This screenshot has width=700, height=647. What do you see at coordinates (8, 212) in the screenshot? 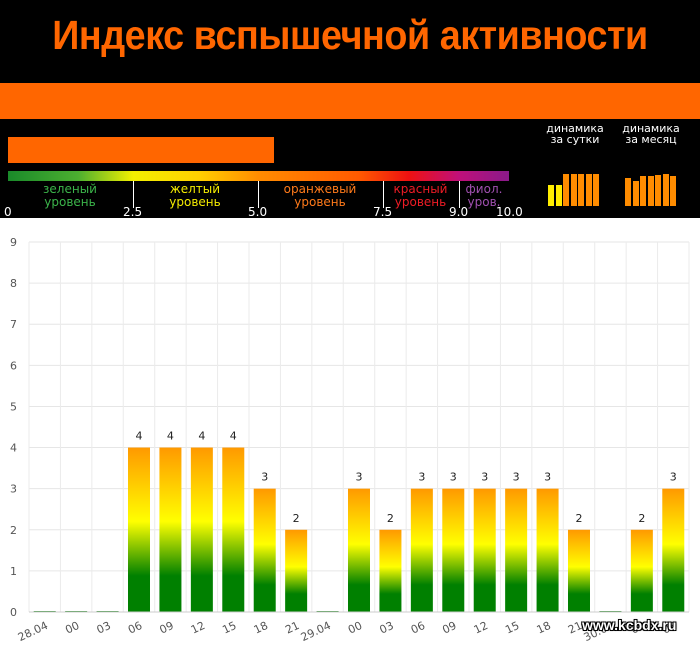
I see `scale-tick-0: 0` at bounding box center [8, 212].